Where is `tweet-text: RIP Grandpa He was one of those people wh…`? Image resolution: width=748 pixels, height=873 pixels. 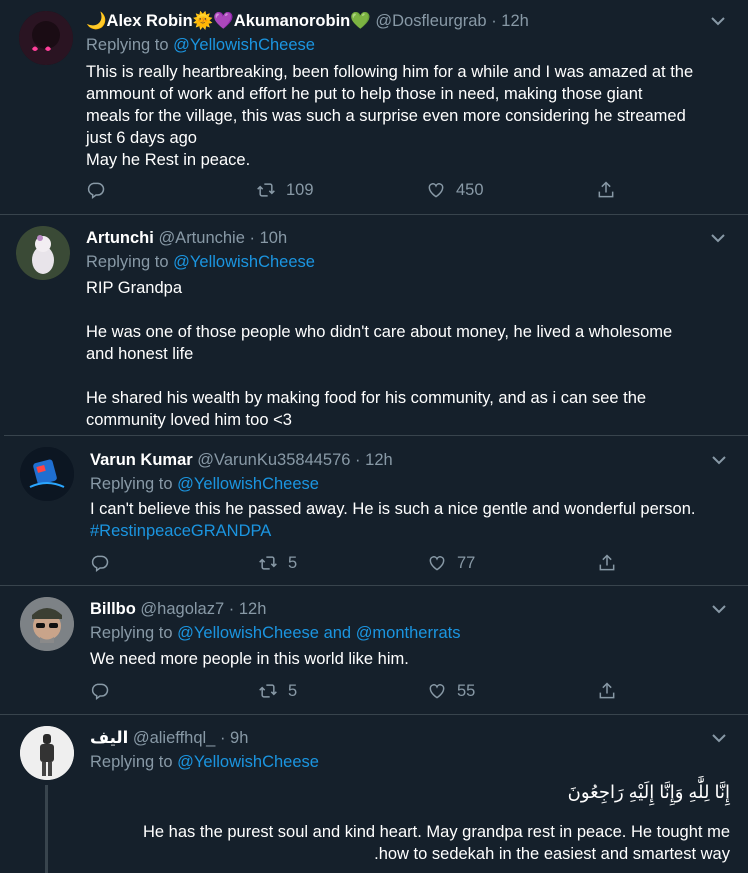
tweet-text: RIP Grandpa He was one of those people wh… is located at coordinates (379, 354).